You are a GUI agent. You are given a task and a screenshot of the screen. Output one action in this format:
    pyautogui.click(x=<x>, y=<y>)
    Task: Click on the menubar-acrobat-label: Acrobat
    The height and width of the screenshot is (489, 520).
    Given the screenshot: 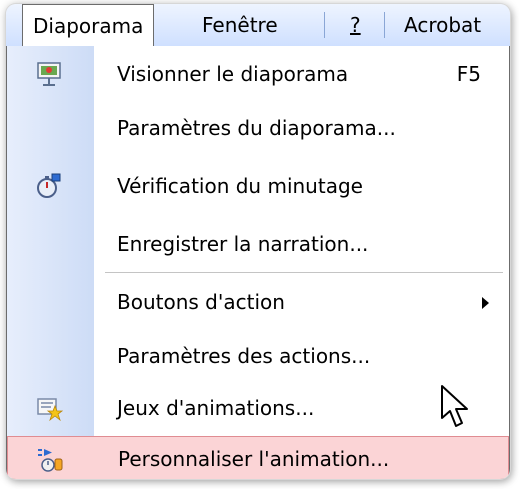 What is the action you would take?
    pyautogui.click(x=443, y=25)
    